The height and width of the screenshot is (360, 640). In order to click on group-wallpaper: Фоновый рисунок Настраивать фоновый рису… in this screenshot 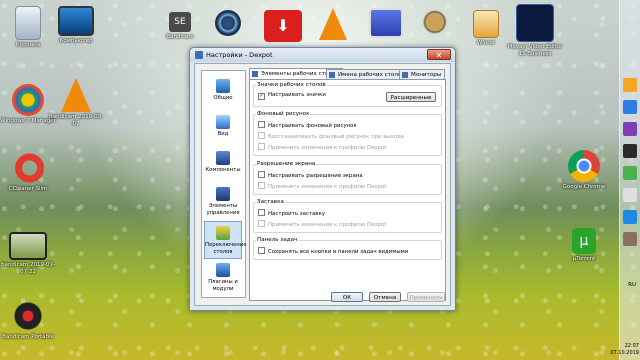, I will do `click(347, 133)`.